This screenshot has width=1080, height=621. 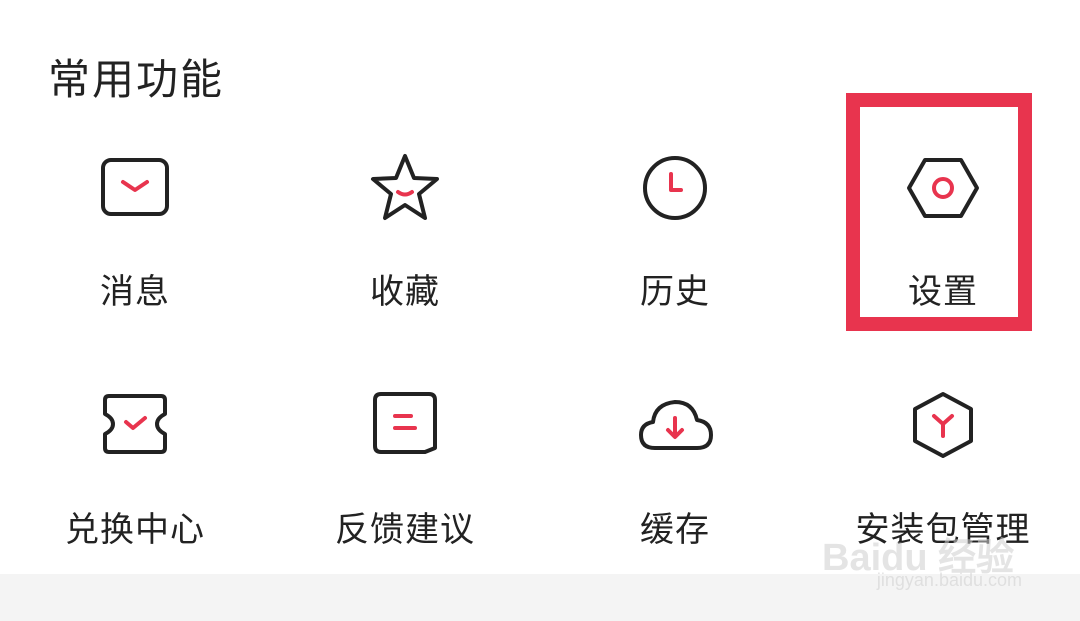 I want to click on ticket-icon, so click(x=135, y=424).